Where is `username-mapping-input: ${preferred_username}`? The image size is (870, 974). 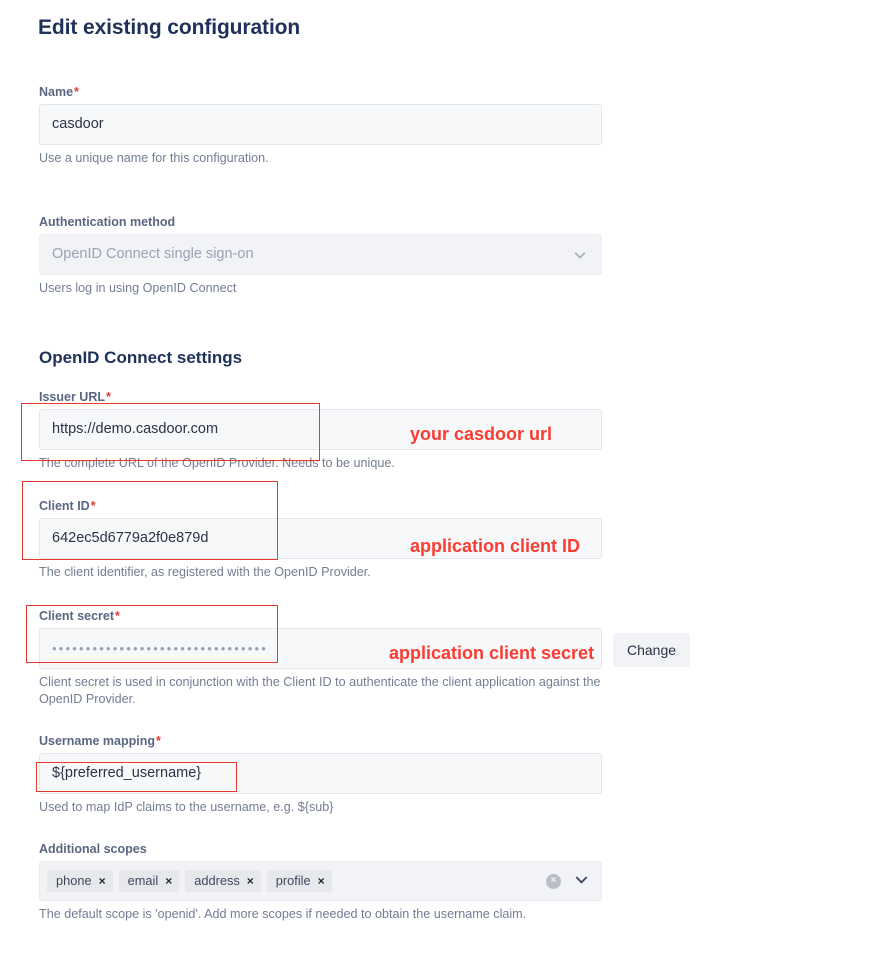 username-mapping-input: ${preferred_username} is located at coordinates (320, 773).